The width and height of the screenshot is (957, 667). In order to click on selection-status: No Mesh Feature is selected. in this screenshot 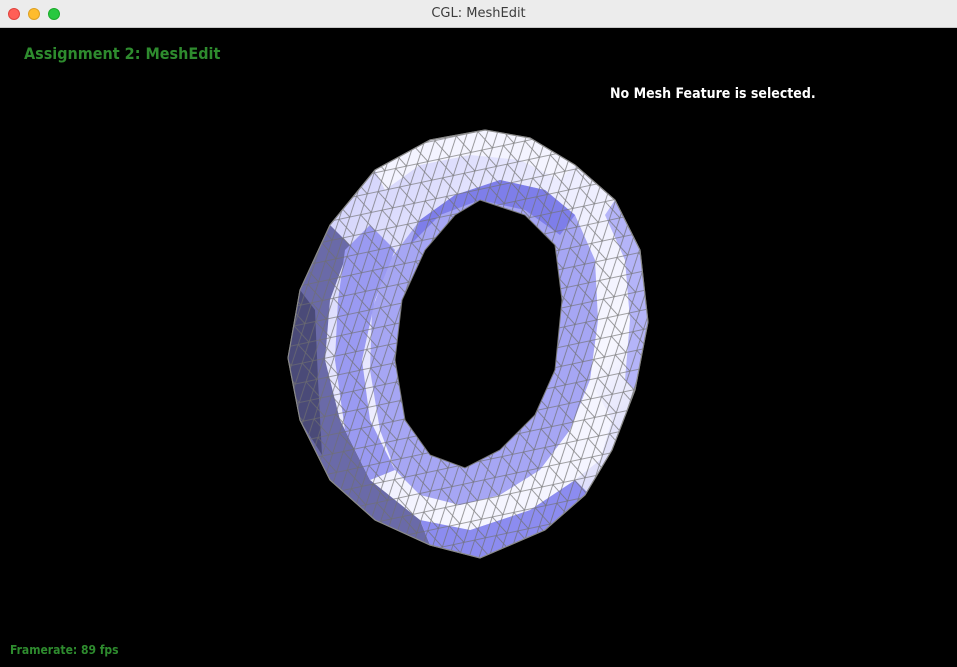, I will do `click(713, 94)`.